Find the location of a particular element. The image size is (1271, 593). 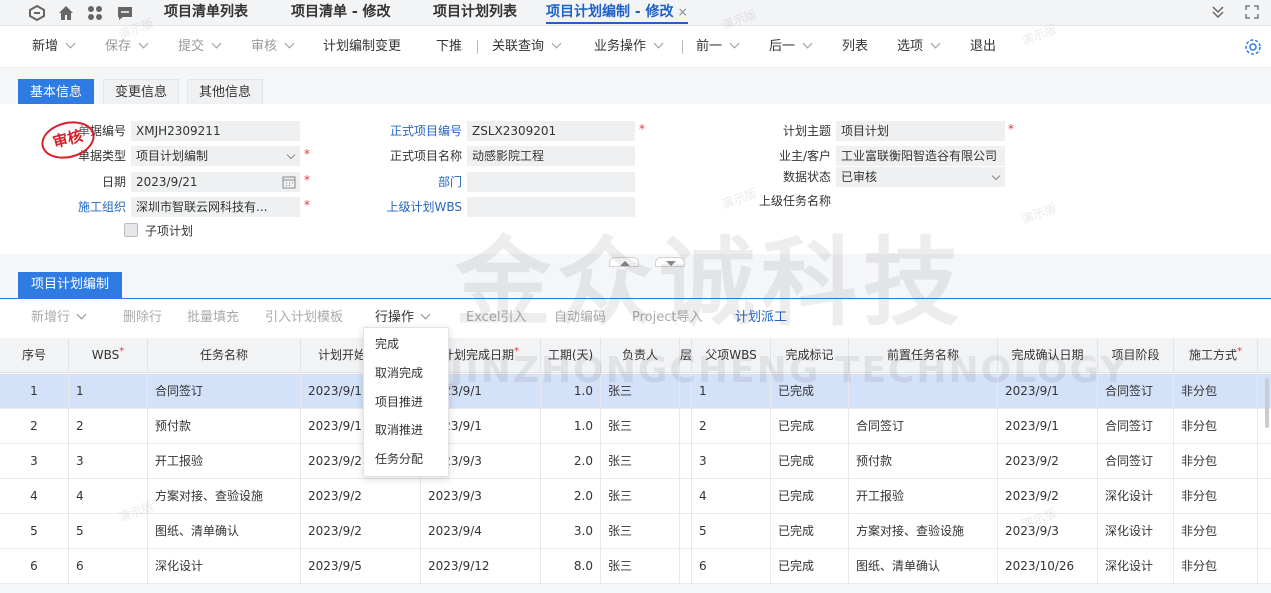

cell-plan-finish: 2023/9/4 is located at coordinates (481, 531).